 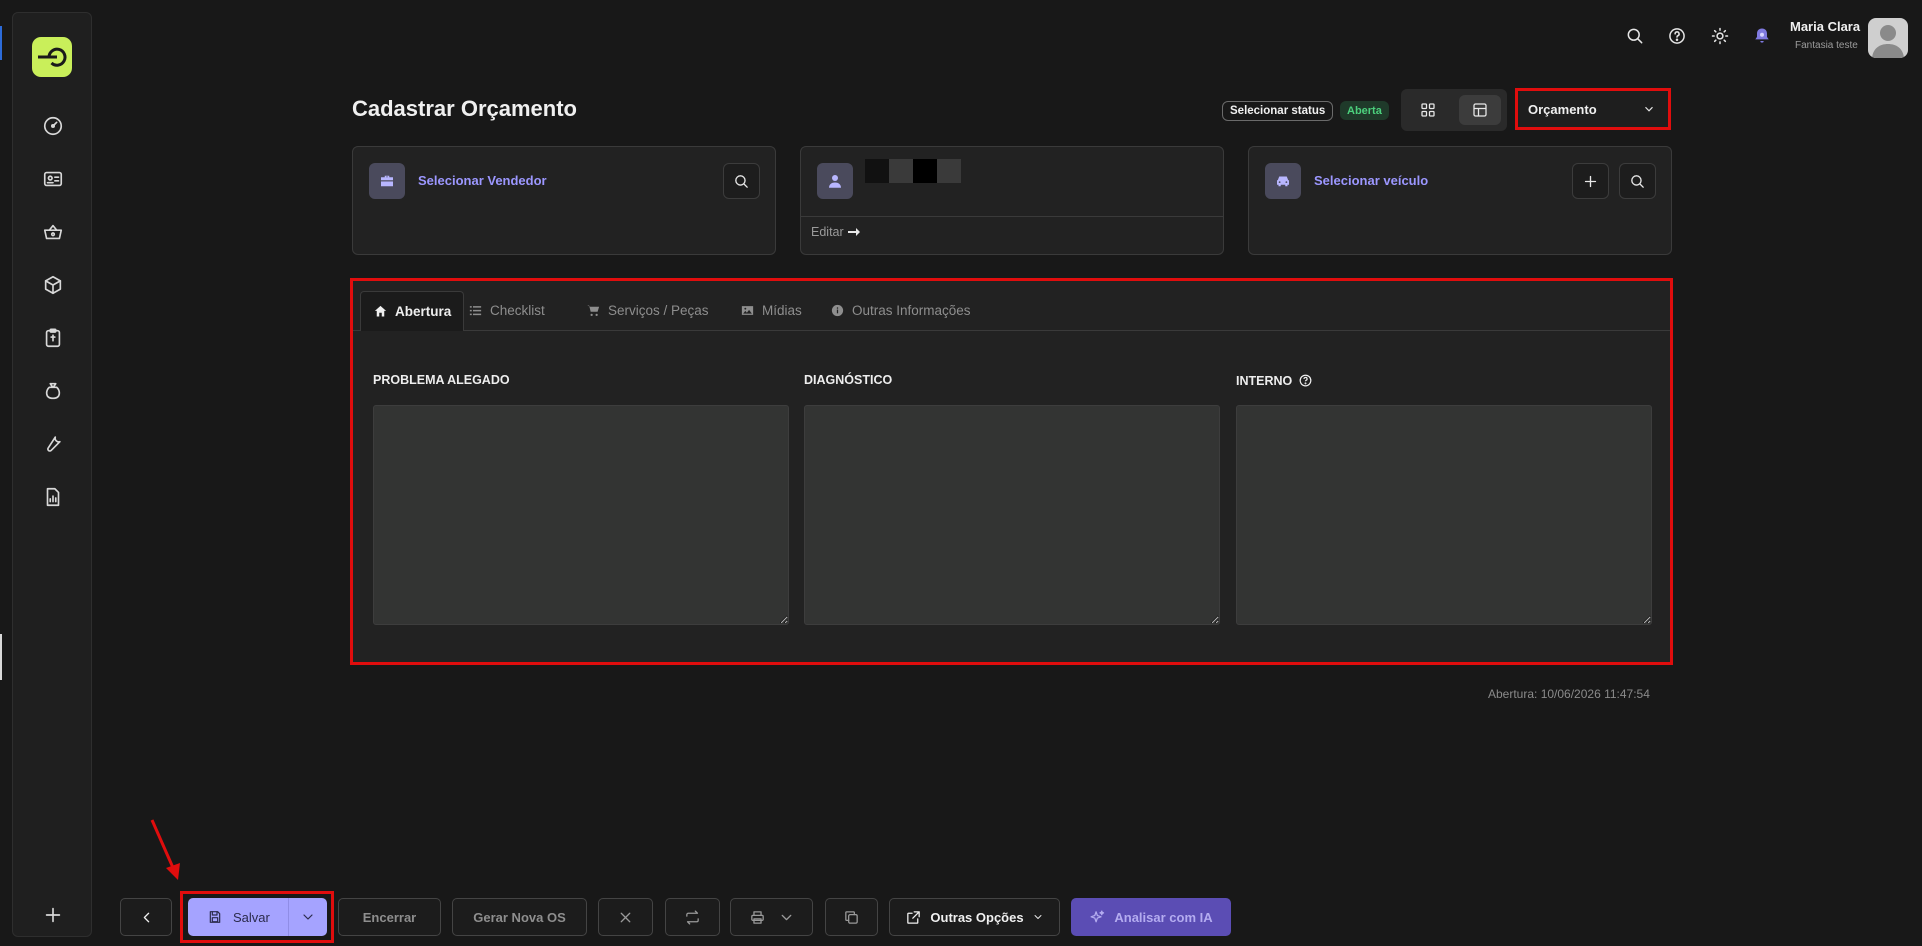 What do you see at coordinates (782, 310) in the screenshot?
I see `tab-label: Mídias` at bounding box center [782, 310].